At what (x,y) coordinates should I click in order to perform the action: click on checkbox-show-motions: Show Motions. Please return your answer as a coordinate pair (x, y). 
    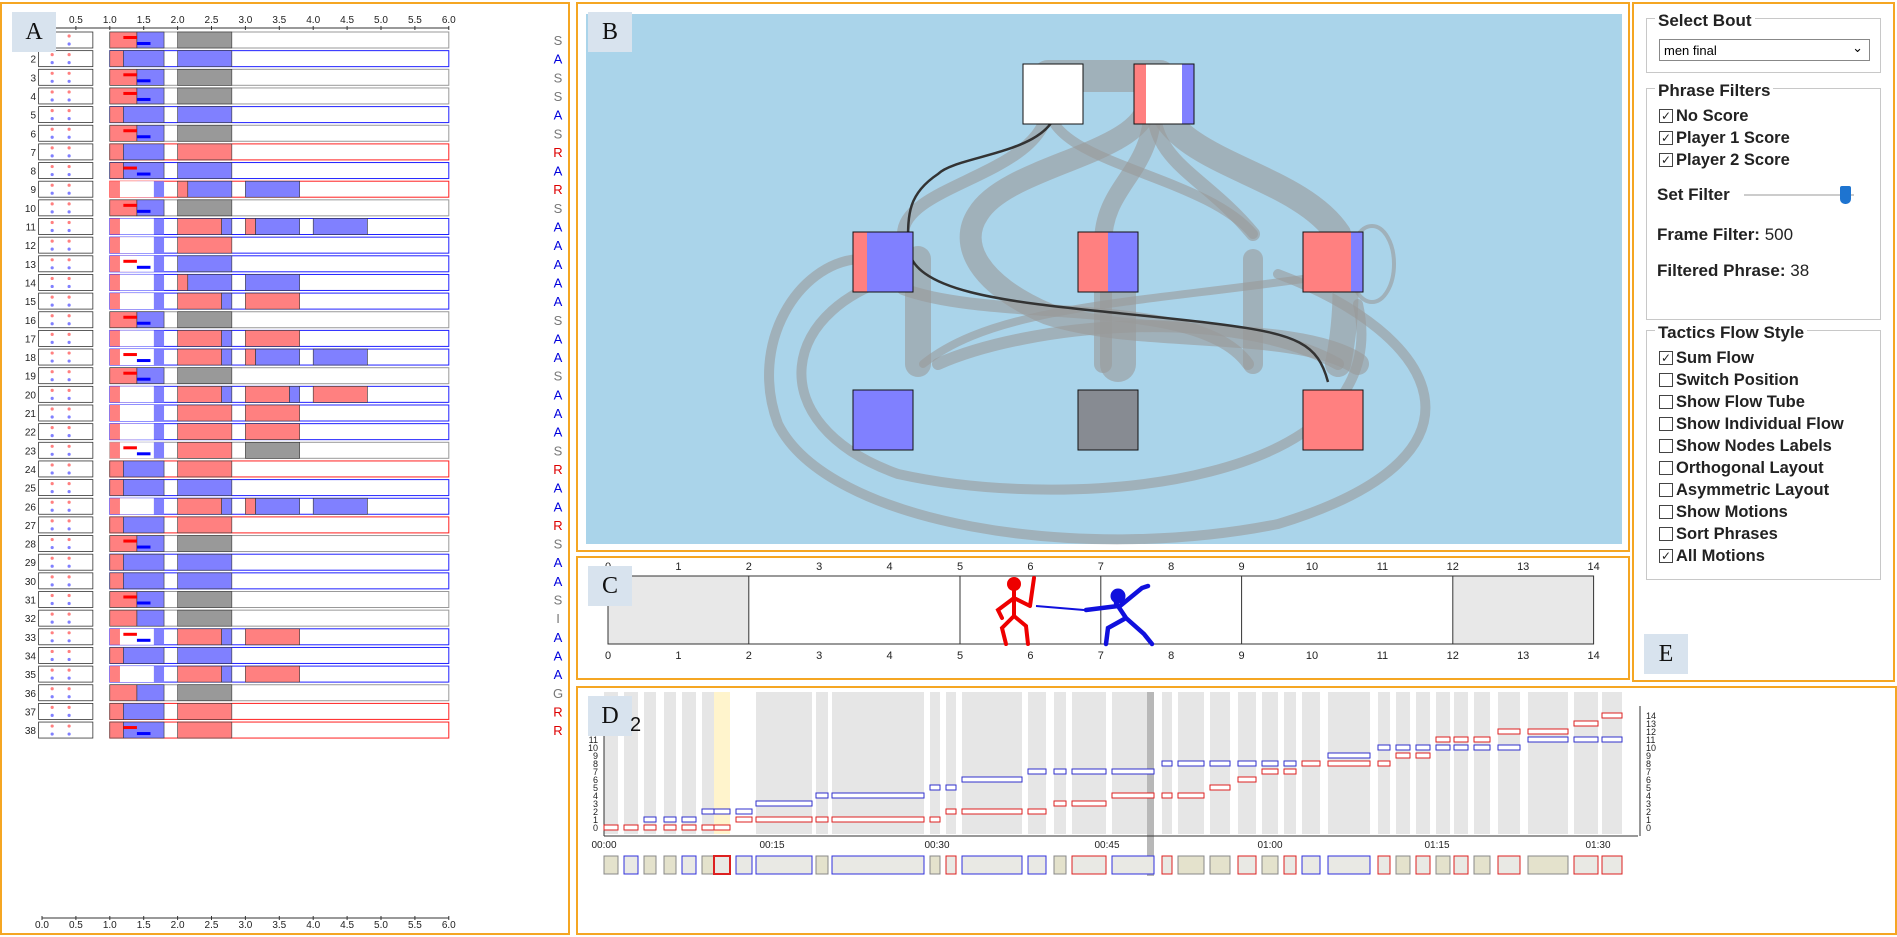
    Looking at the image, I should click on (1764, 512).